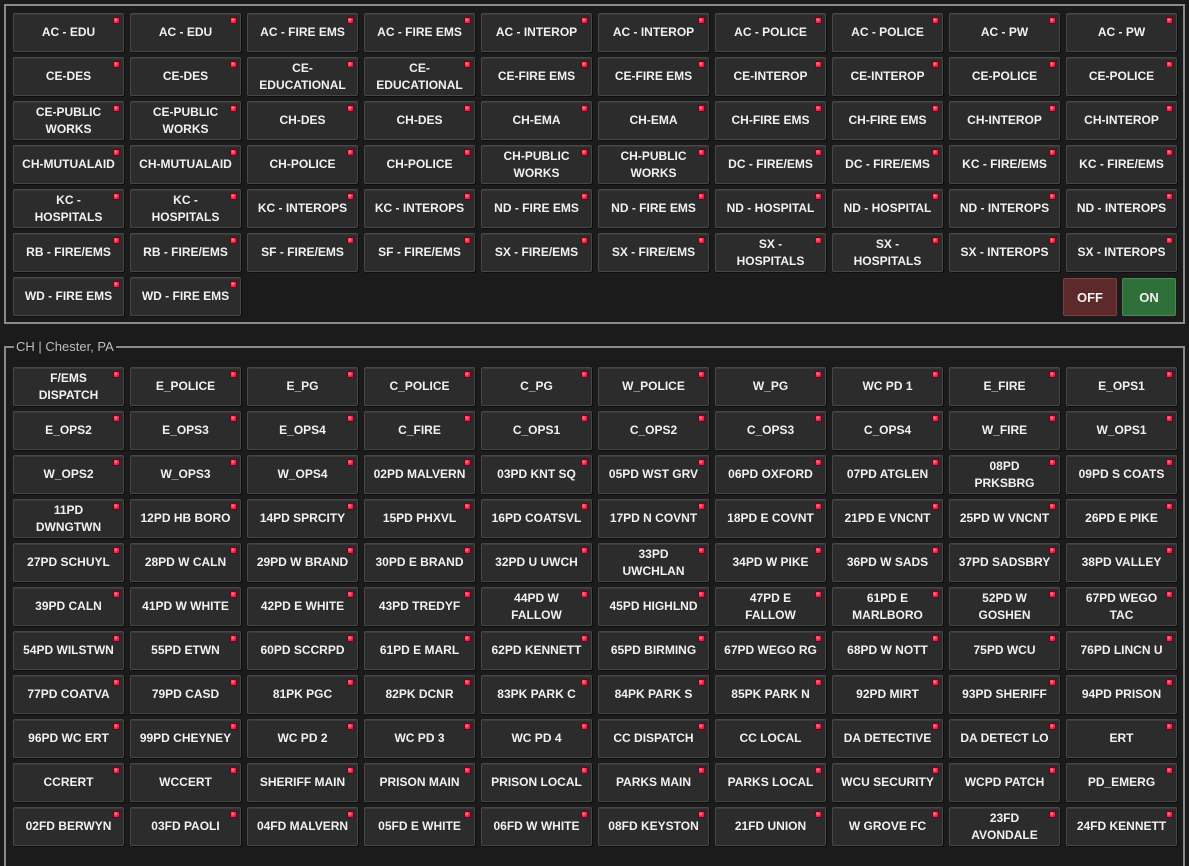 This screenshot has width=1189, height=866. What do you see at coordinates (653, 164) in the screenshot?
I see `talkgroup-button: CH-PUBLIC WORKS` at bounding box center [653, 164].